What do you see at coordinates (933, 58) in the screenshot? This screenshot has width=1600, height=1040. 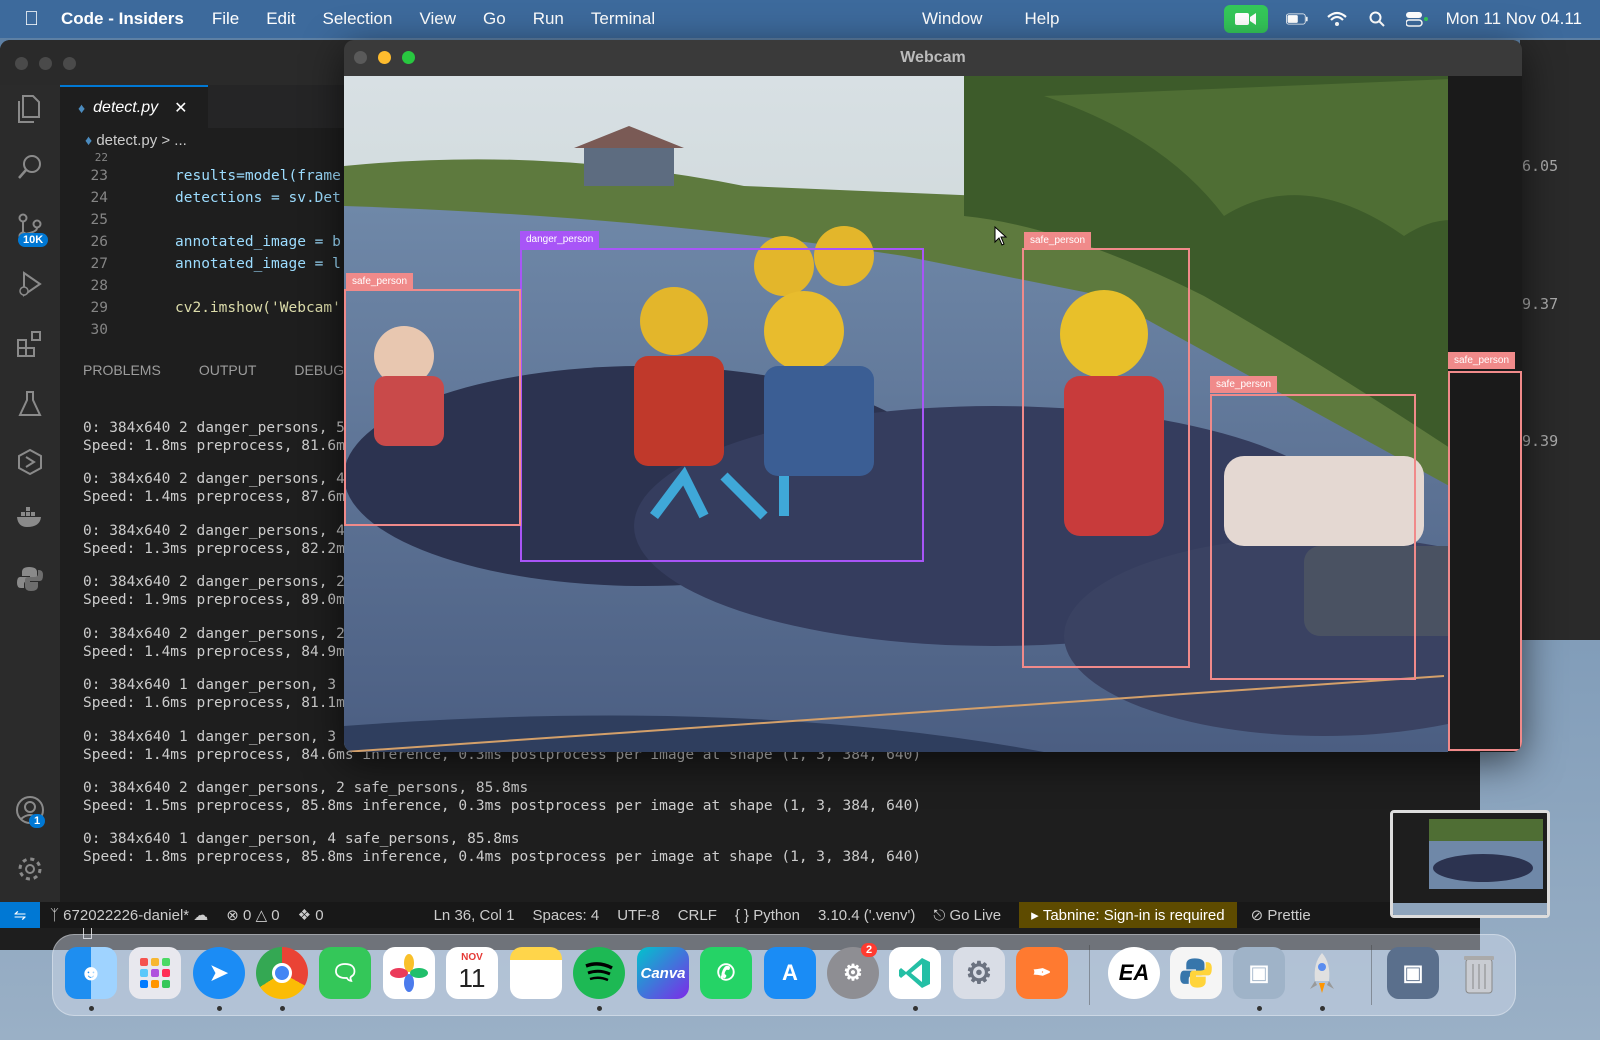 I see `webcam-titlebar: Webcam` at bounding box center [933, 58].